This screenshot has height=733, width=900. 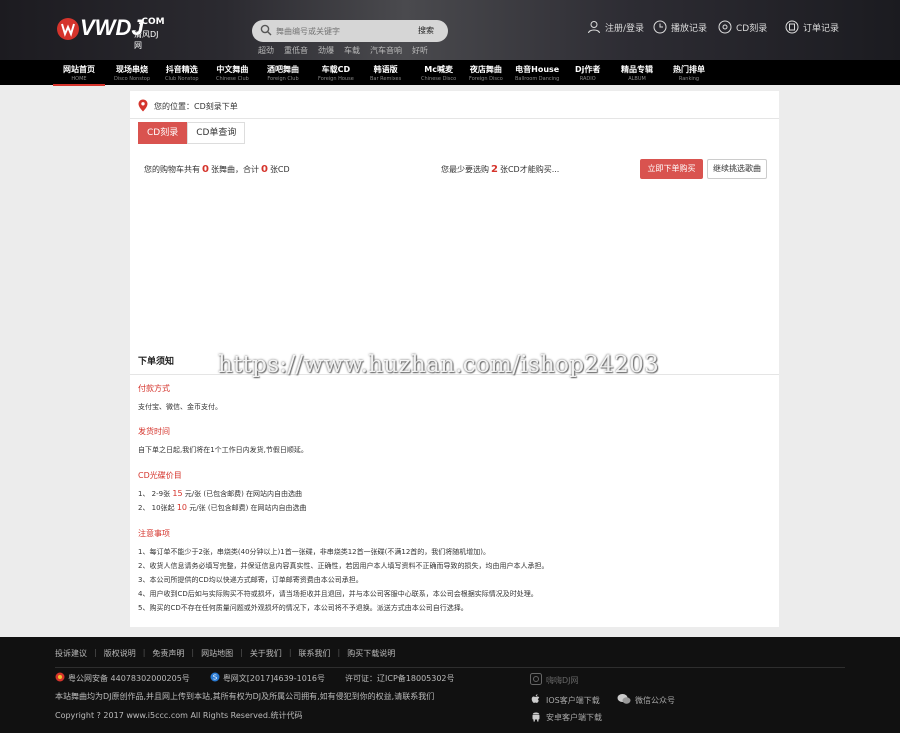 I want to click on apple-icon, so click(x=536, y=700).